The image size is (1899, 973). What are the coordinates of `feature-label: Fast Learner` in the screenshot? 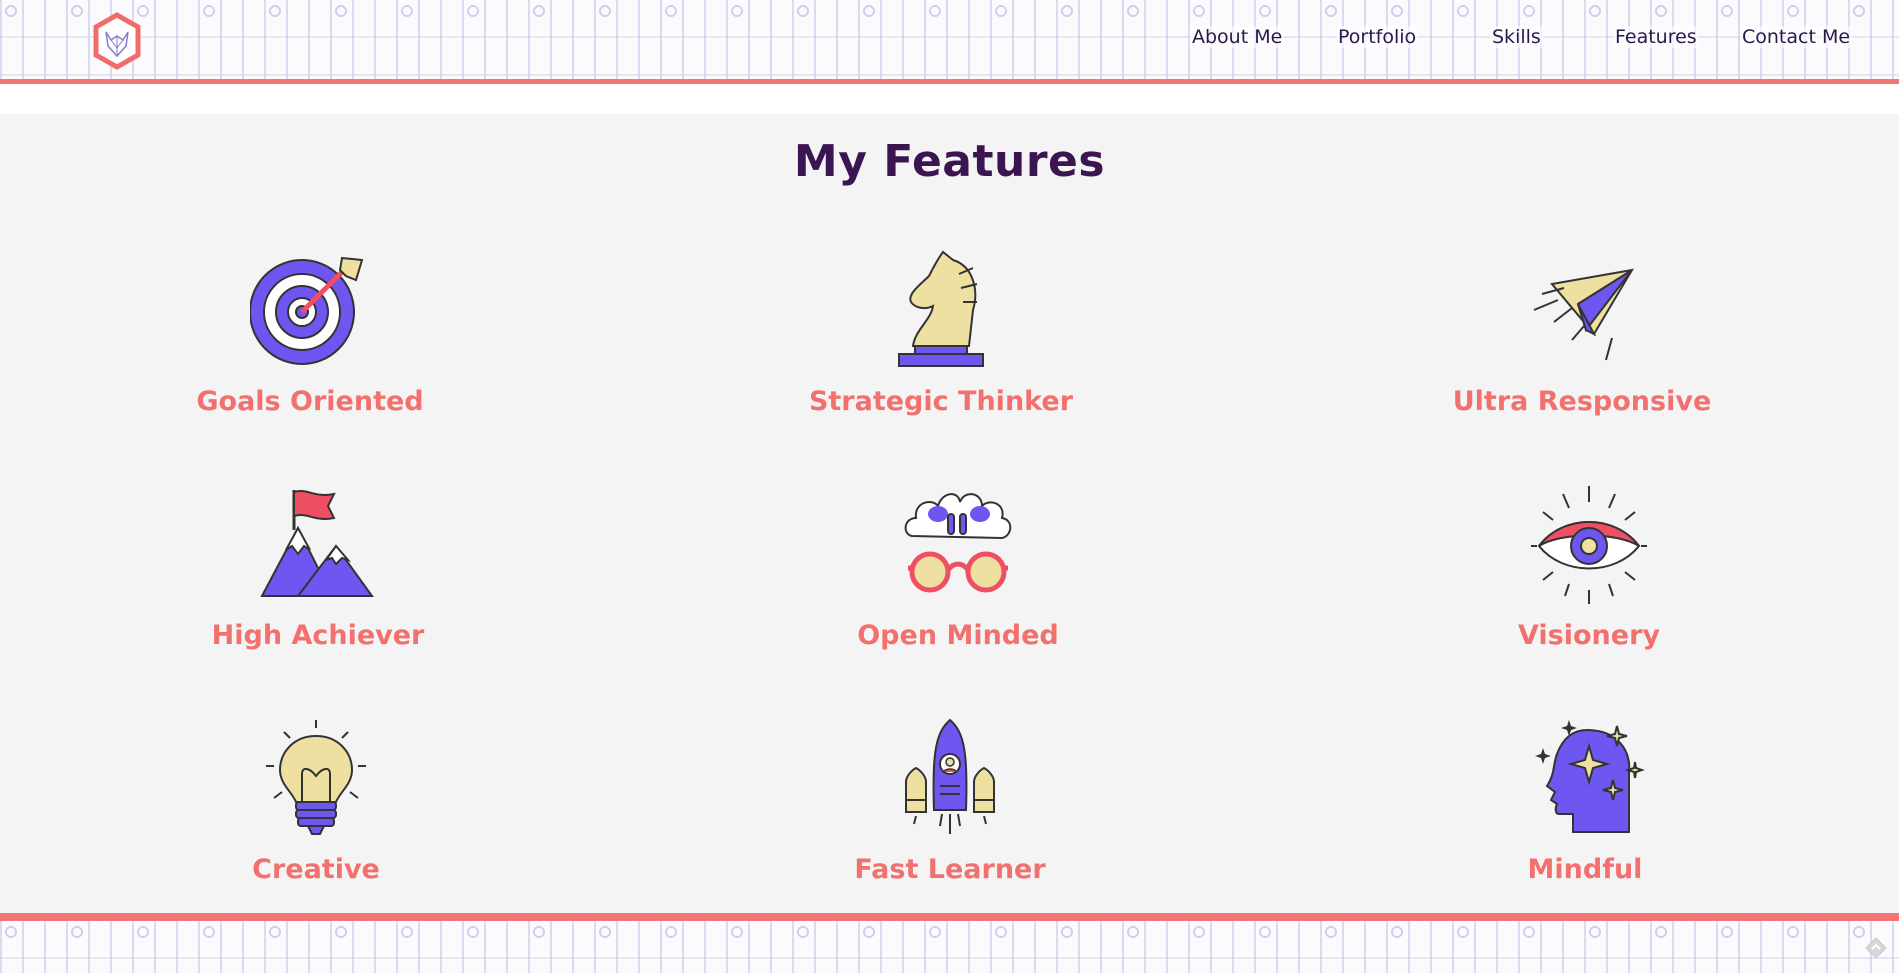 It's located at (950, 869).